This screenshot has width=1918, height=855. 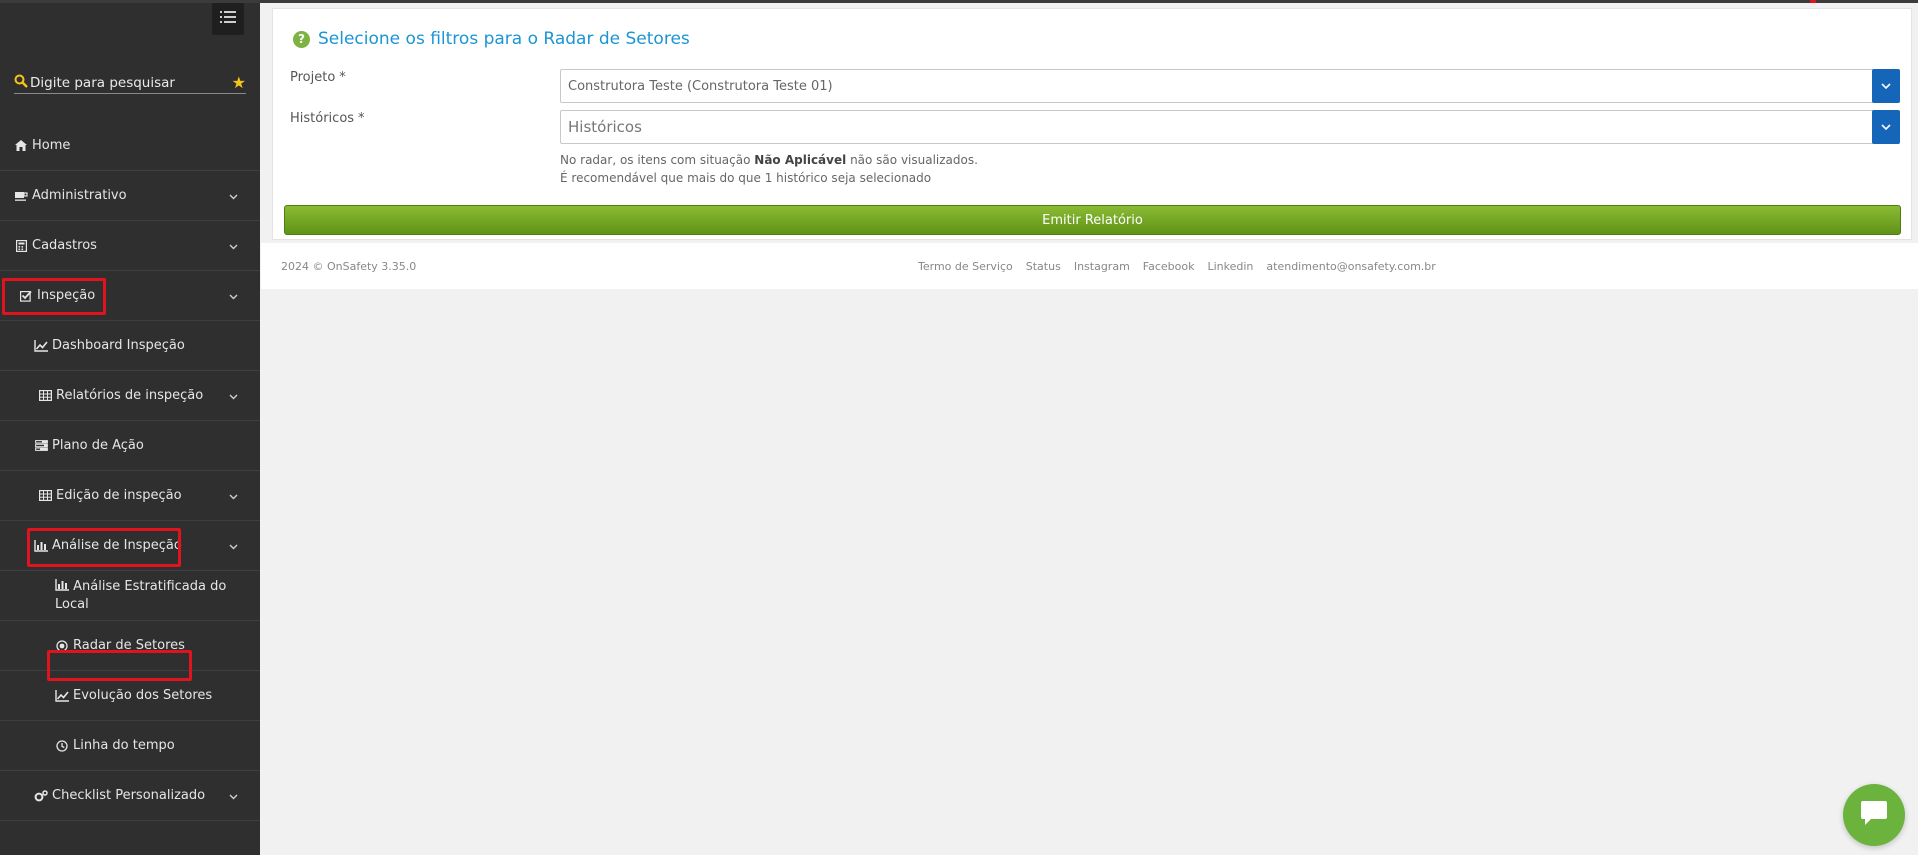 I want to click on sidebar-item-plano-acao: Plano de Ação, so click(x=130, y=446).